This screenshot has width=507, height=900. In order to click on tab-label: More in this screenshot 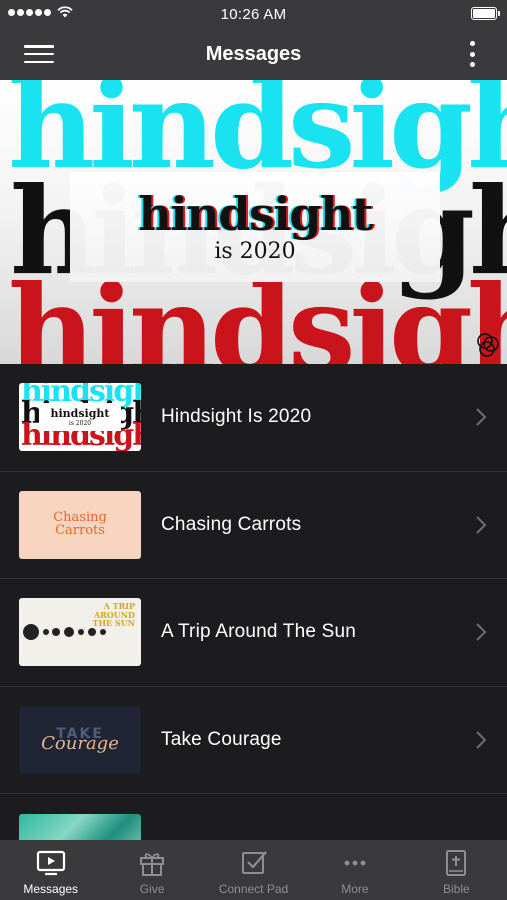, I will do `click(355, 889)`.